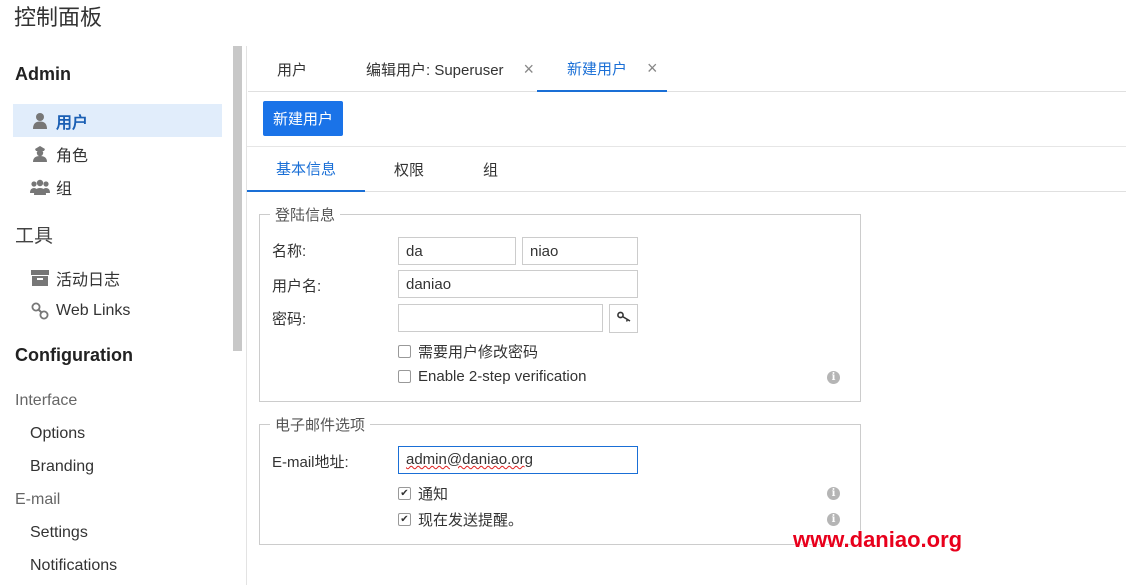  Describe the element at coordinates (117, 153) in the screenshot. I see `sidebar-item-roles: 角色` at that location.